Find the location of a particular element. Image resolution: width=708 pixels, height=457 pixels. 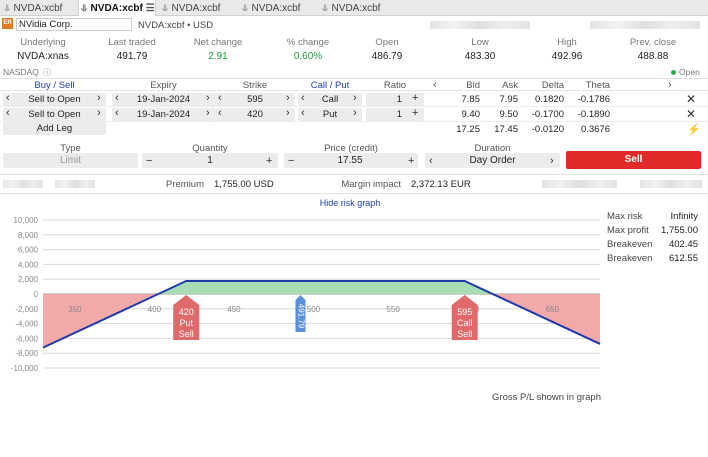

breakeven-value-1: 402.45 is located at coordinates (683, 244).